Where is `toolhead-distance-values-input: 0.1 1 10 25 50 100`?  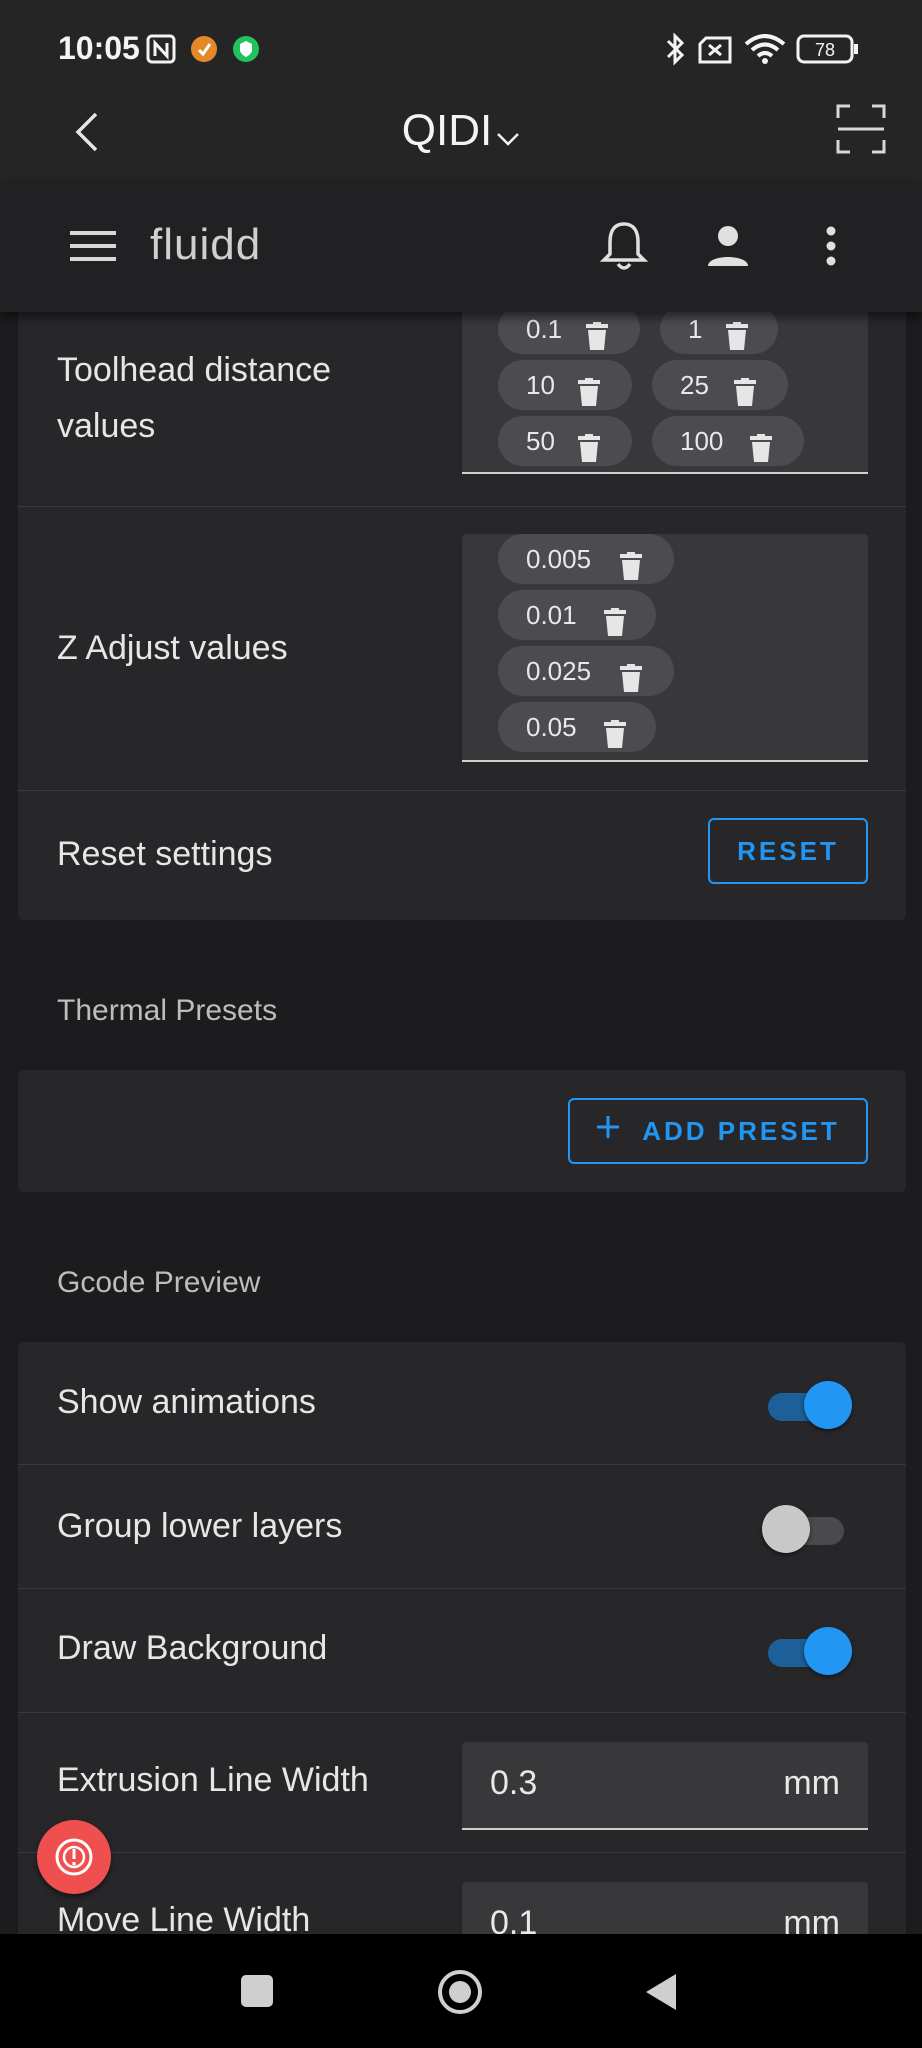 toolhead-distance-values-input: 0.1 1 10 25 50 100 is located at coordinates (665, 393).